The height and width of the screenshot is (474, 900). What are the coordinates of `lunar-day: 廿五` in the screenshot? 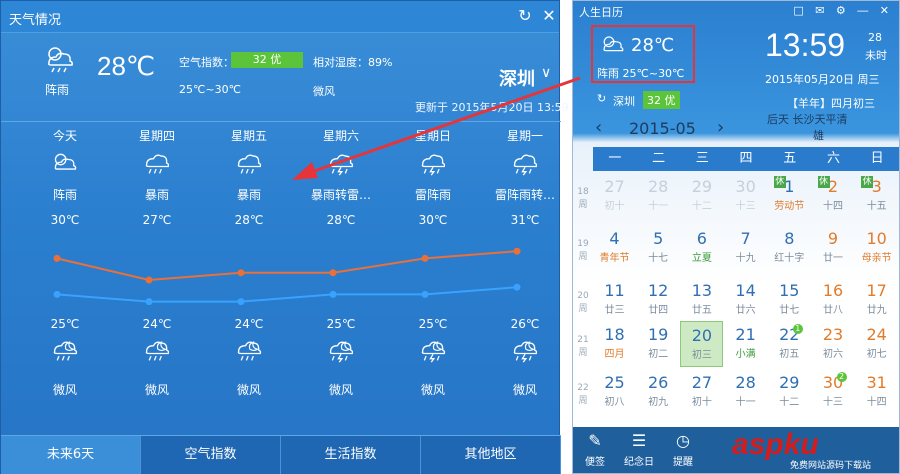 It's located at (701, 310).